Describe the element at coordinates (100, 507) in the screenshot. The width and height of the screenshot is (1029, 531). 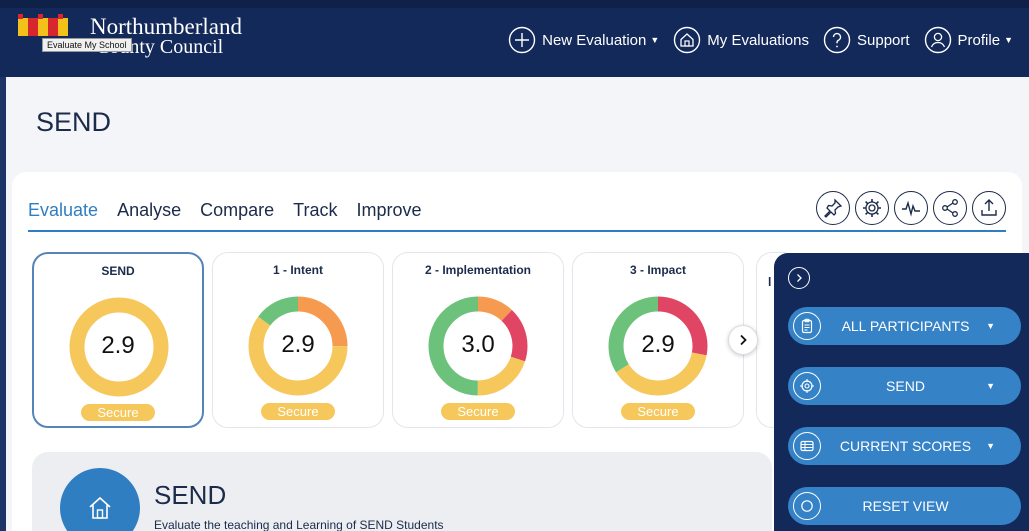
I see `home-icon` at that location.